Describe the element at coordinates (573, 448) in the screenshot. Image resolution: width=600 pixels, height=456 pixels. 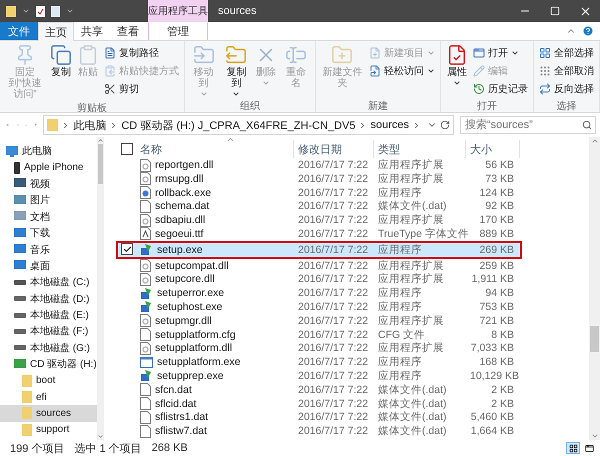
I see `details-view-button` at that location.